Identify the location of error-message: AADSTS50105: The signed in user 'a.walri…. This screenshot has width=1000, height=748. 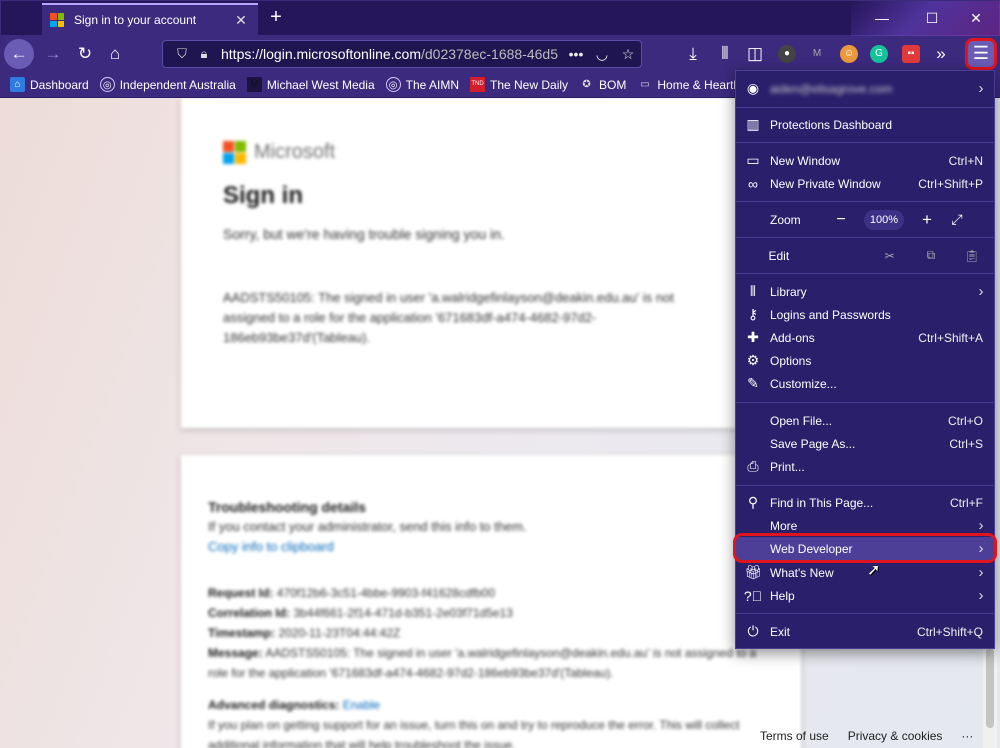
(448, 317).